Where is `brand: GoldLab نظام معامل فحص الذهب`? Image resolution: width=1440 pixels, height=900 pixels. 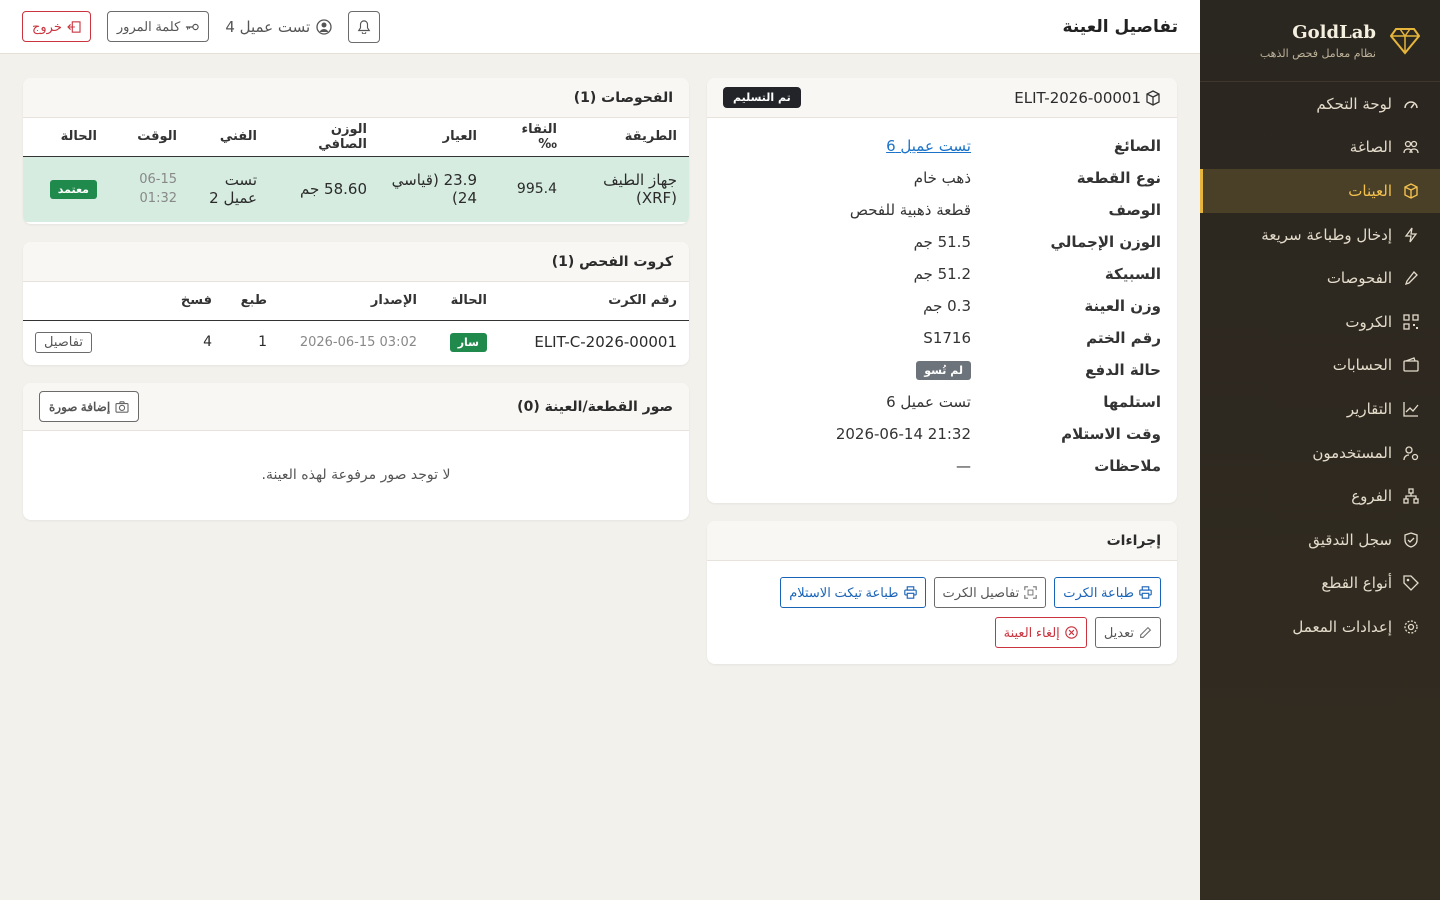 brand: GoldLab نظام معامل فحص الذهب is located at coordinates (1320, 41).